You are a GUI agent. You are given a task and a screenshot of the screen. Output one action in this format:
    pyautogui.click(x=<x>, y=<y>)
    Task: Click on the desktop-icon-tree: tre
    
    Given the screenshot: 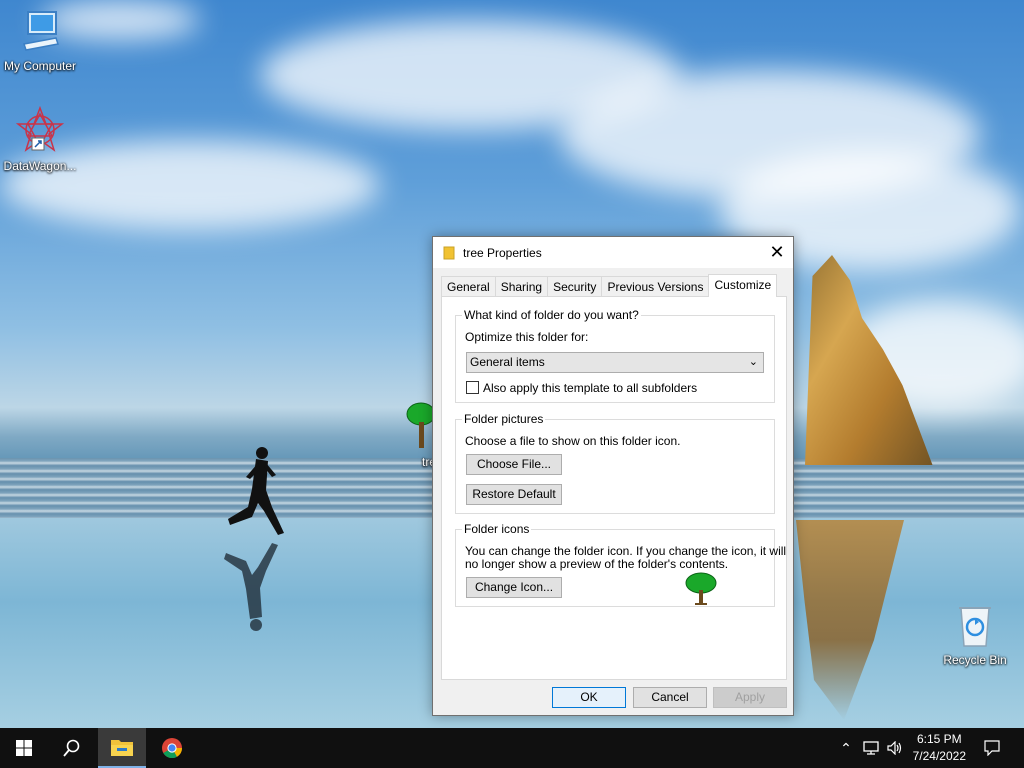 What is the action you would take?
    pyautogui.click(x=416, y=434)
    